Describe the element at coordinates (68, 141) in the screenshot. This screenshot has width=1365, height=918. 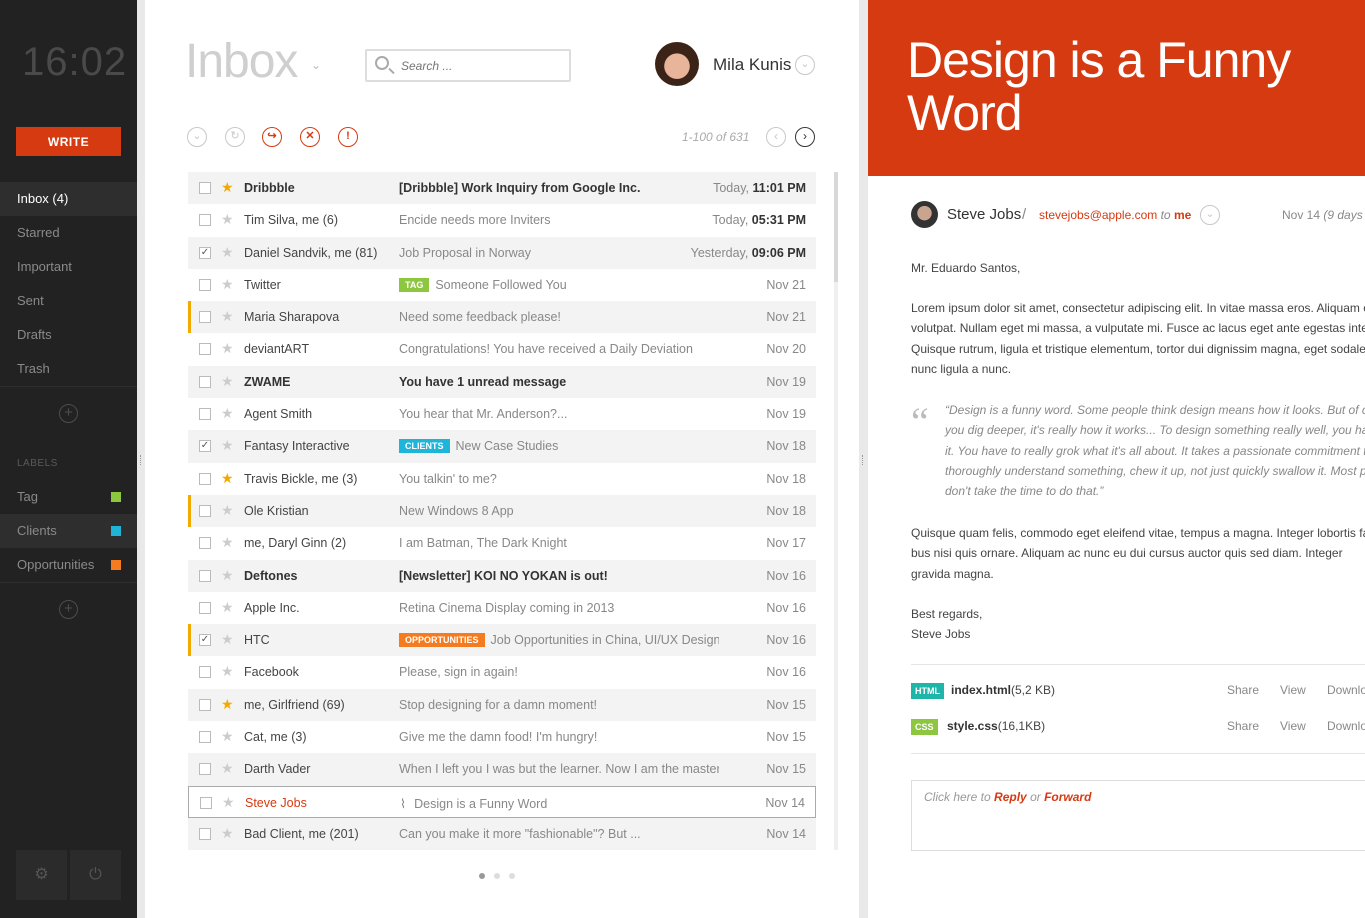
I see `write-button: WRITE` at that location.